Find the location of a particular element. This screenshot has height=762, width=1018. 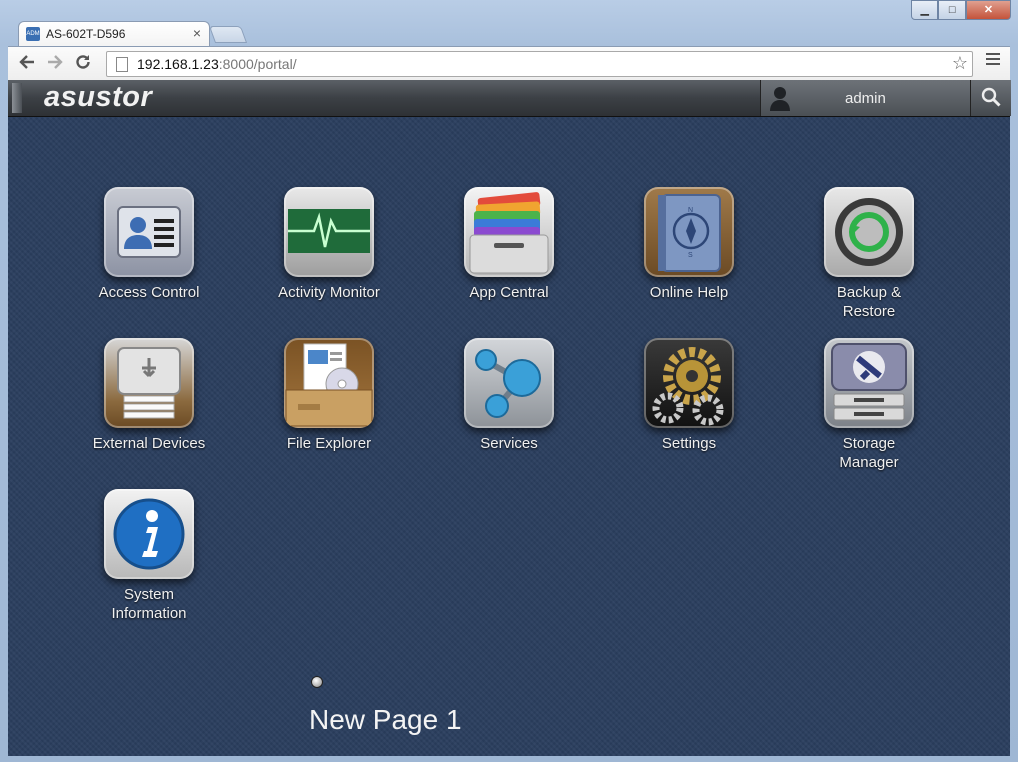

app-system-information: System Information is located at coordinates (149, 556).